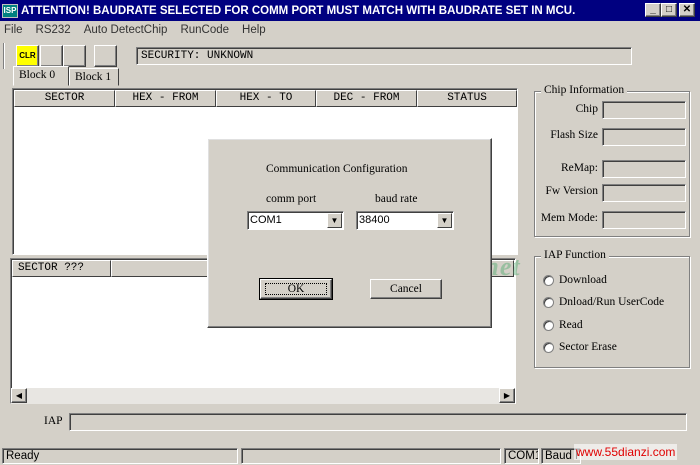  What do you see at coordinates (126, 30) in the screenshot?
I see `menu-auto-detect-chip: Auto DetectChip` at bounding box center [126, 30].